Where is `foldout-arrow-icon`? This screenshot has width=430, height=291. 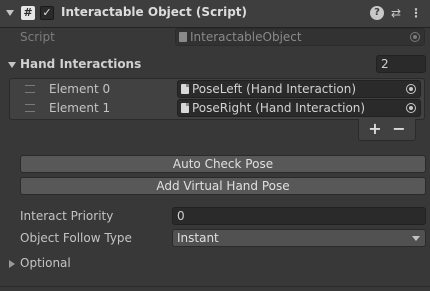
foldout-arrow-icon is located at coordinates (10, 13).